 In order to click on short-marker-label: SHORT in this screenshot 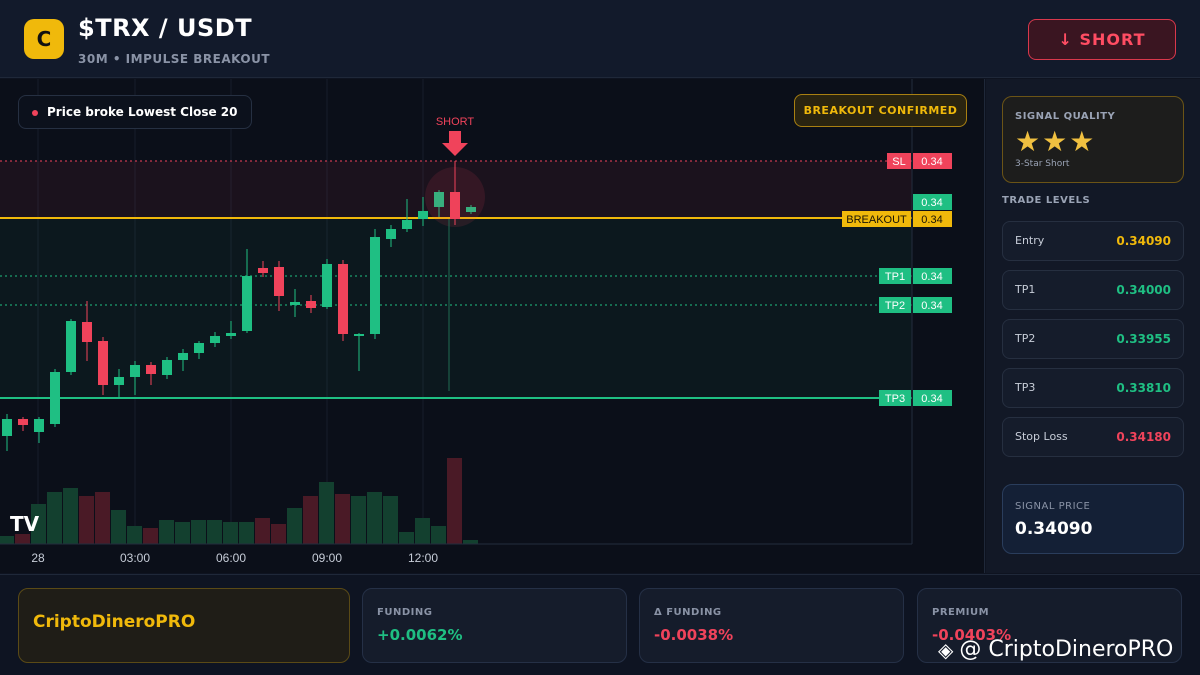, I will do `click(455, 122)`.